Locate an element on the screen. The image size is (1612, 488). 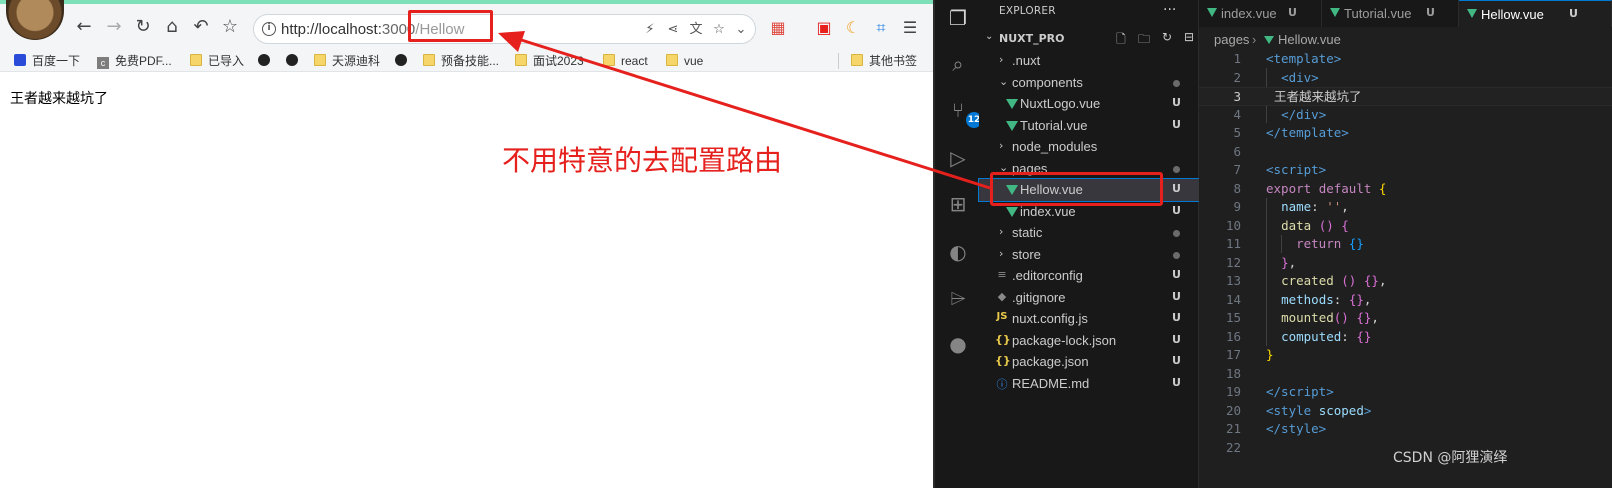
bookmark-star-icon: ☆ is located at coordinates (719, 30).